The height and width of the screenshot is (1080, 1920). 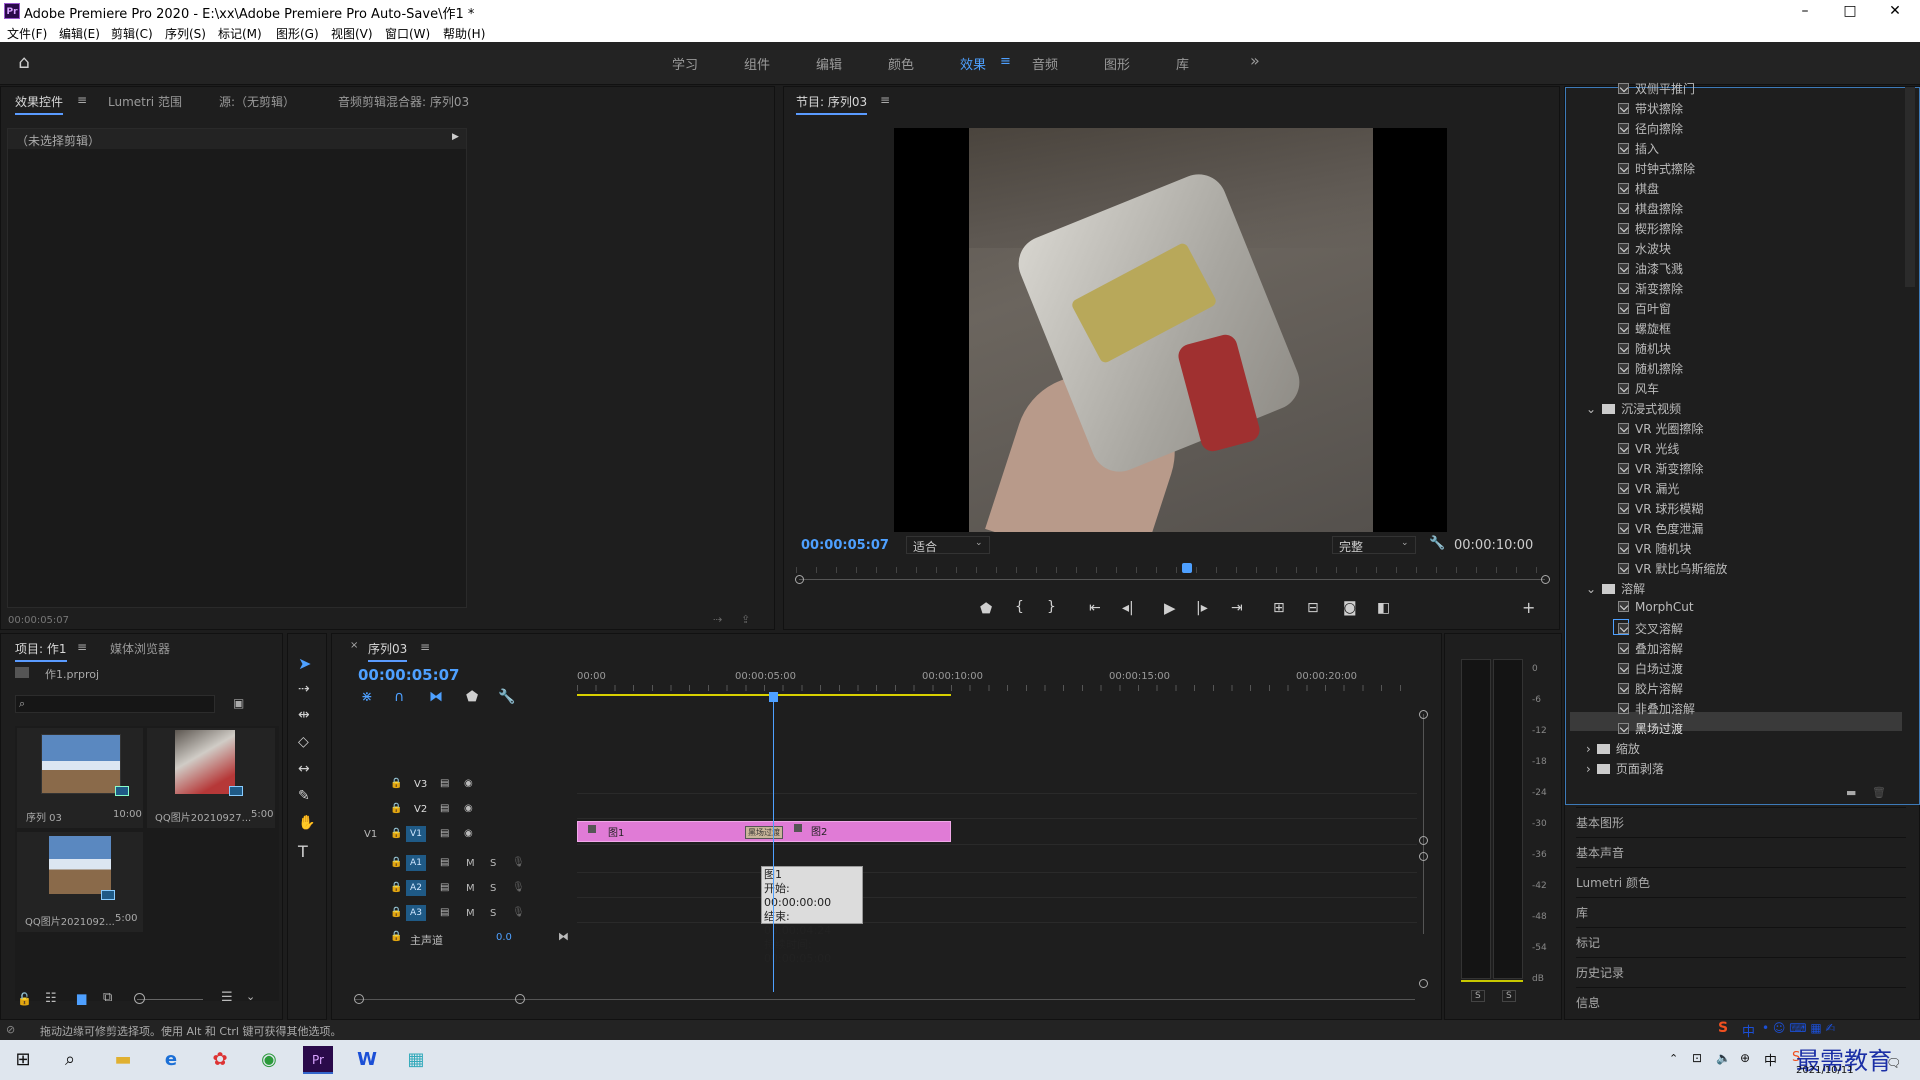 What do you see at coordinates (717, 619) in the screenshot?
I see `export-frame-icon: ⇢` at bounding box center [717, 619].